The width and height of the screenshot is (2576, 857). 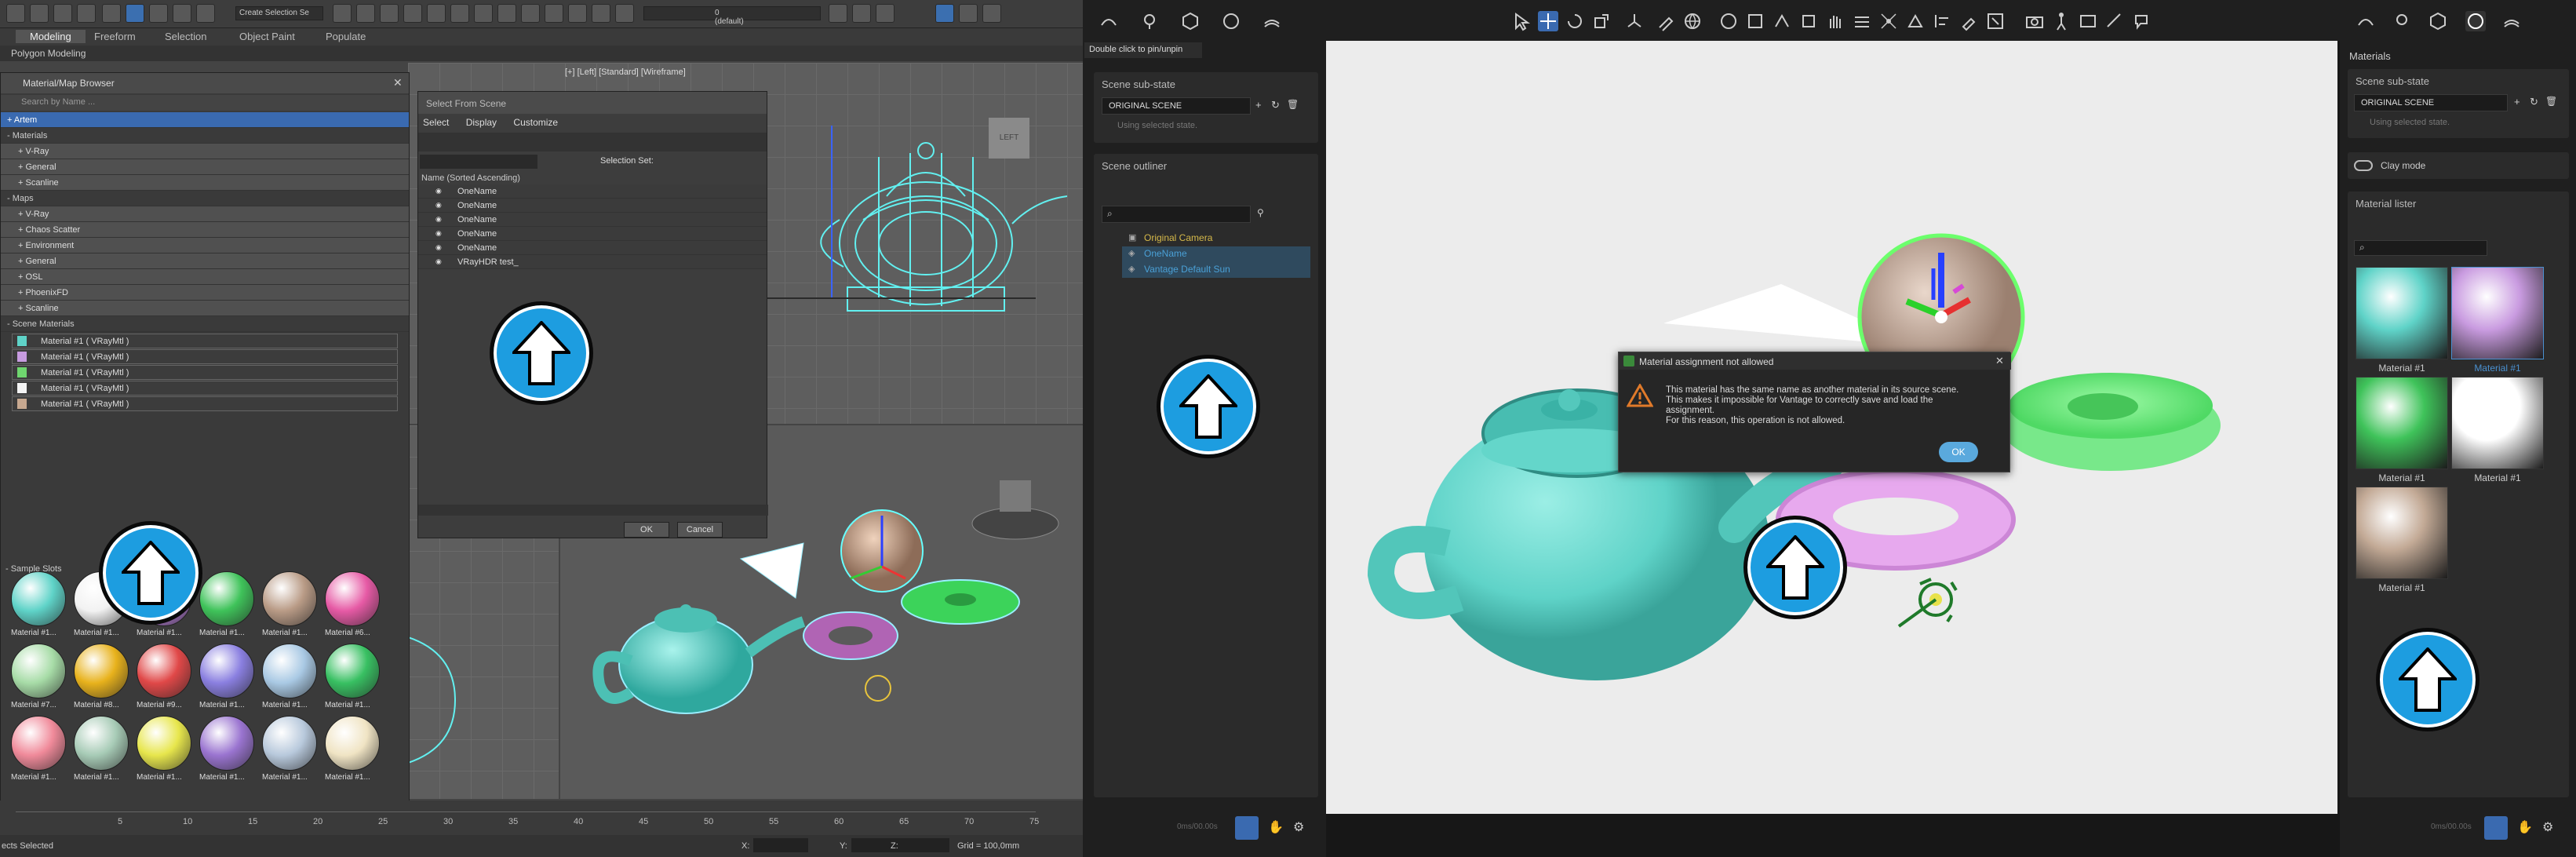 What do you see at coordinates (1755, 21) in the screenshot?
I see `object-properties-icon` at bounding box center [1755, 21].